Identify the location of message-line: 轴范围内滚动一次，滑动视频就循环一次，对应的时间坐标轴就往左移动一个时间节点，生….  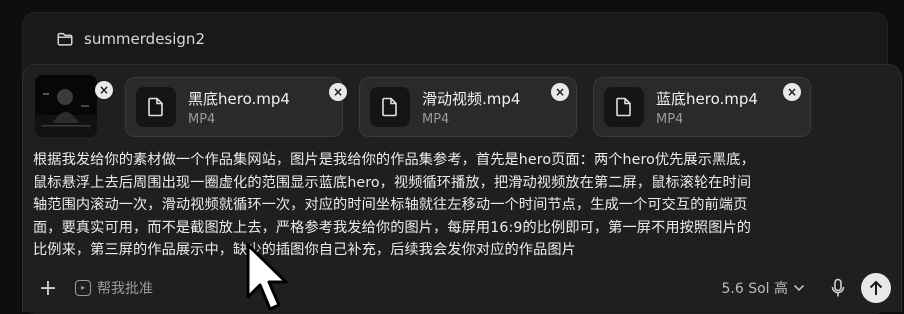
(390, 205).